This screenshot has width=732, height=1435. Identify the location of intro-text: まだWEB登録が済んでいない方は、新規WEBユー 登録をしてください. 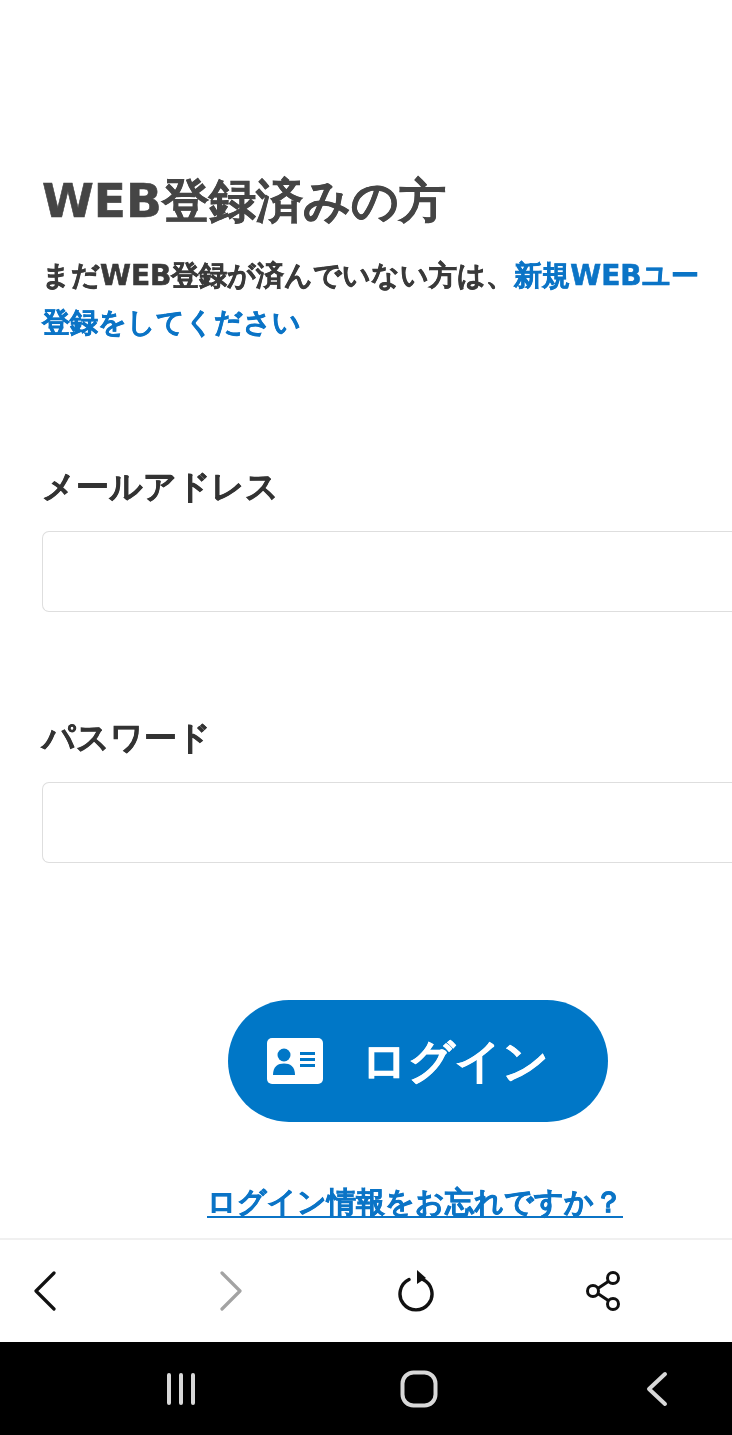
(371, 299).